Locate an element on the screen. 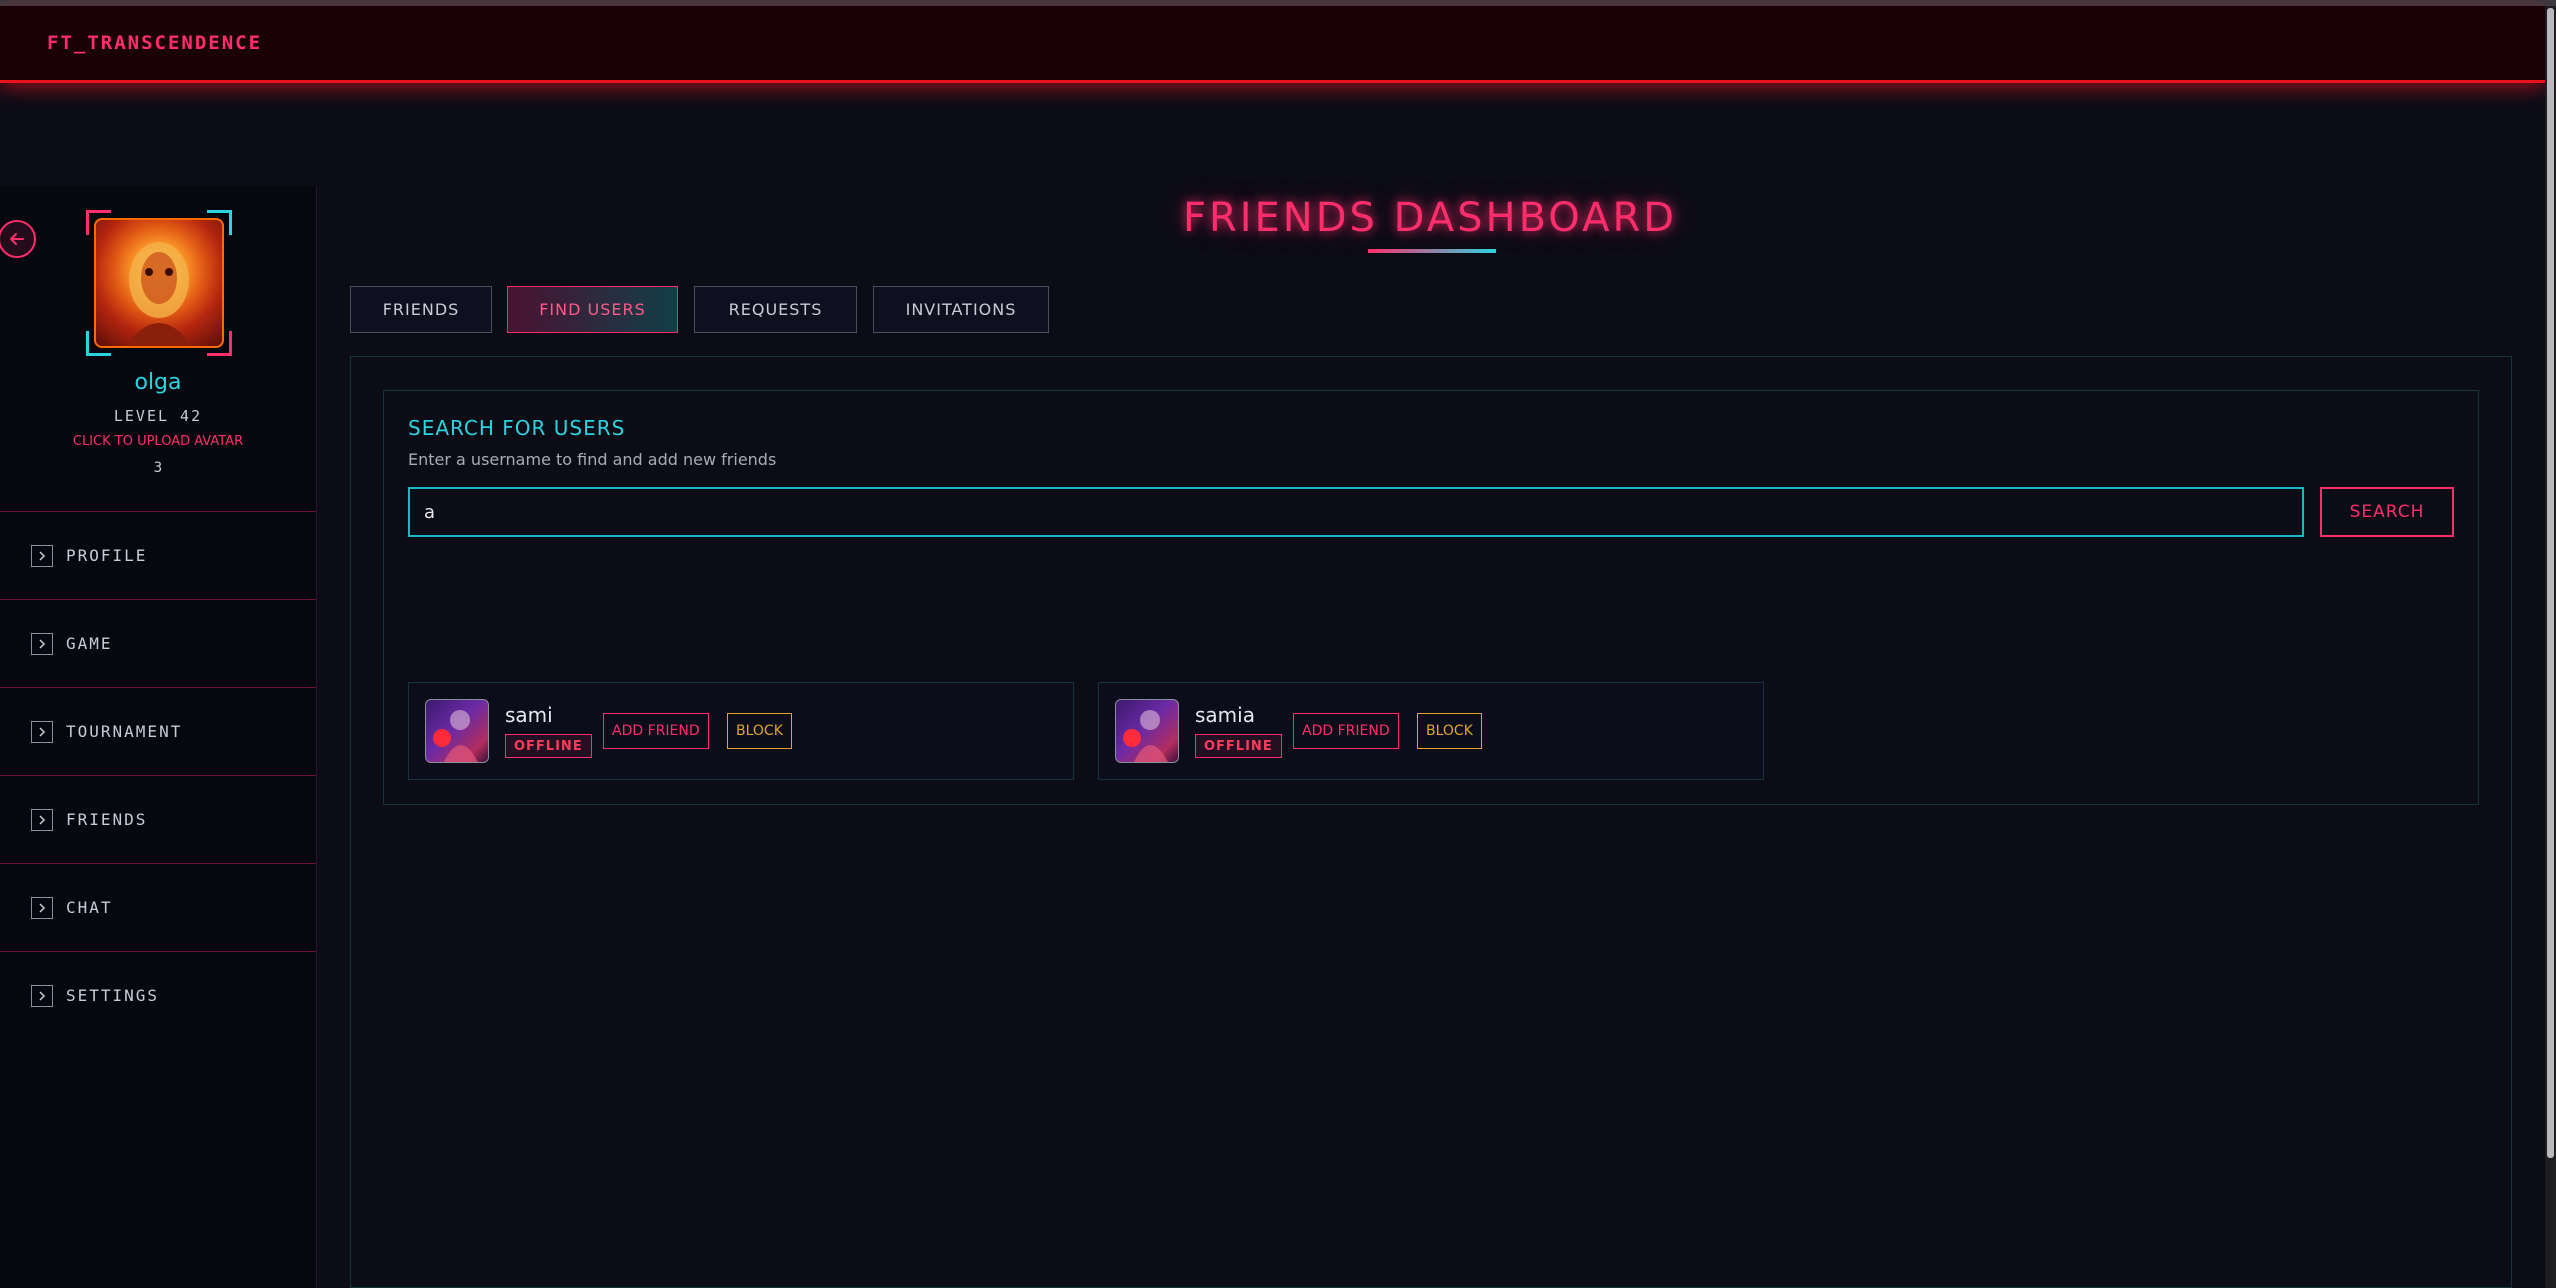 The image size is (2556, 1288). brand-logo: FT_TRANSCENDENCE is located at coordinates (154, 43).